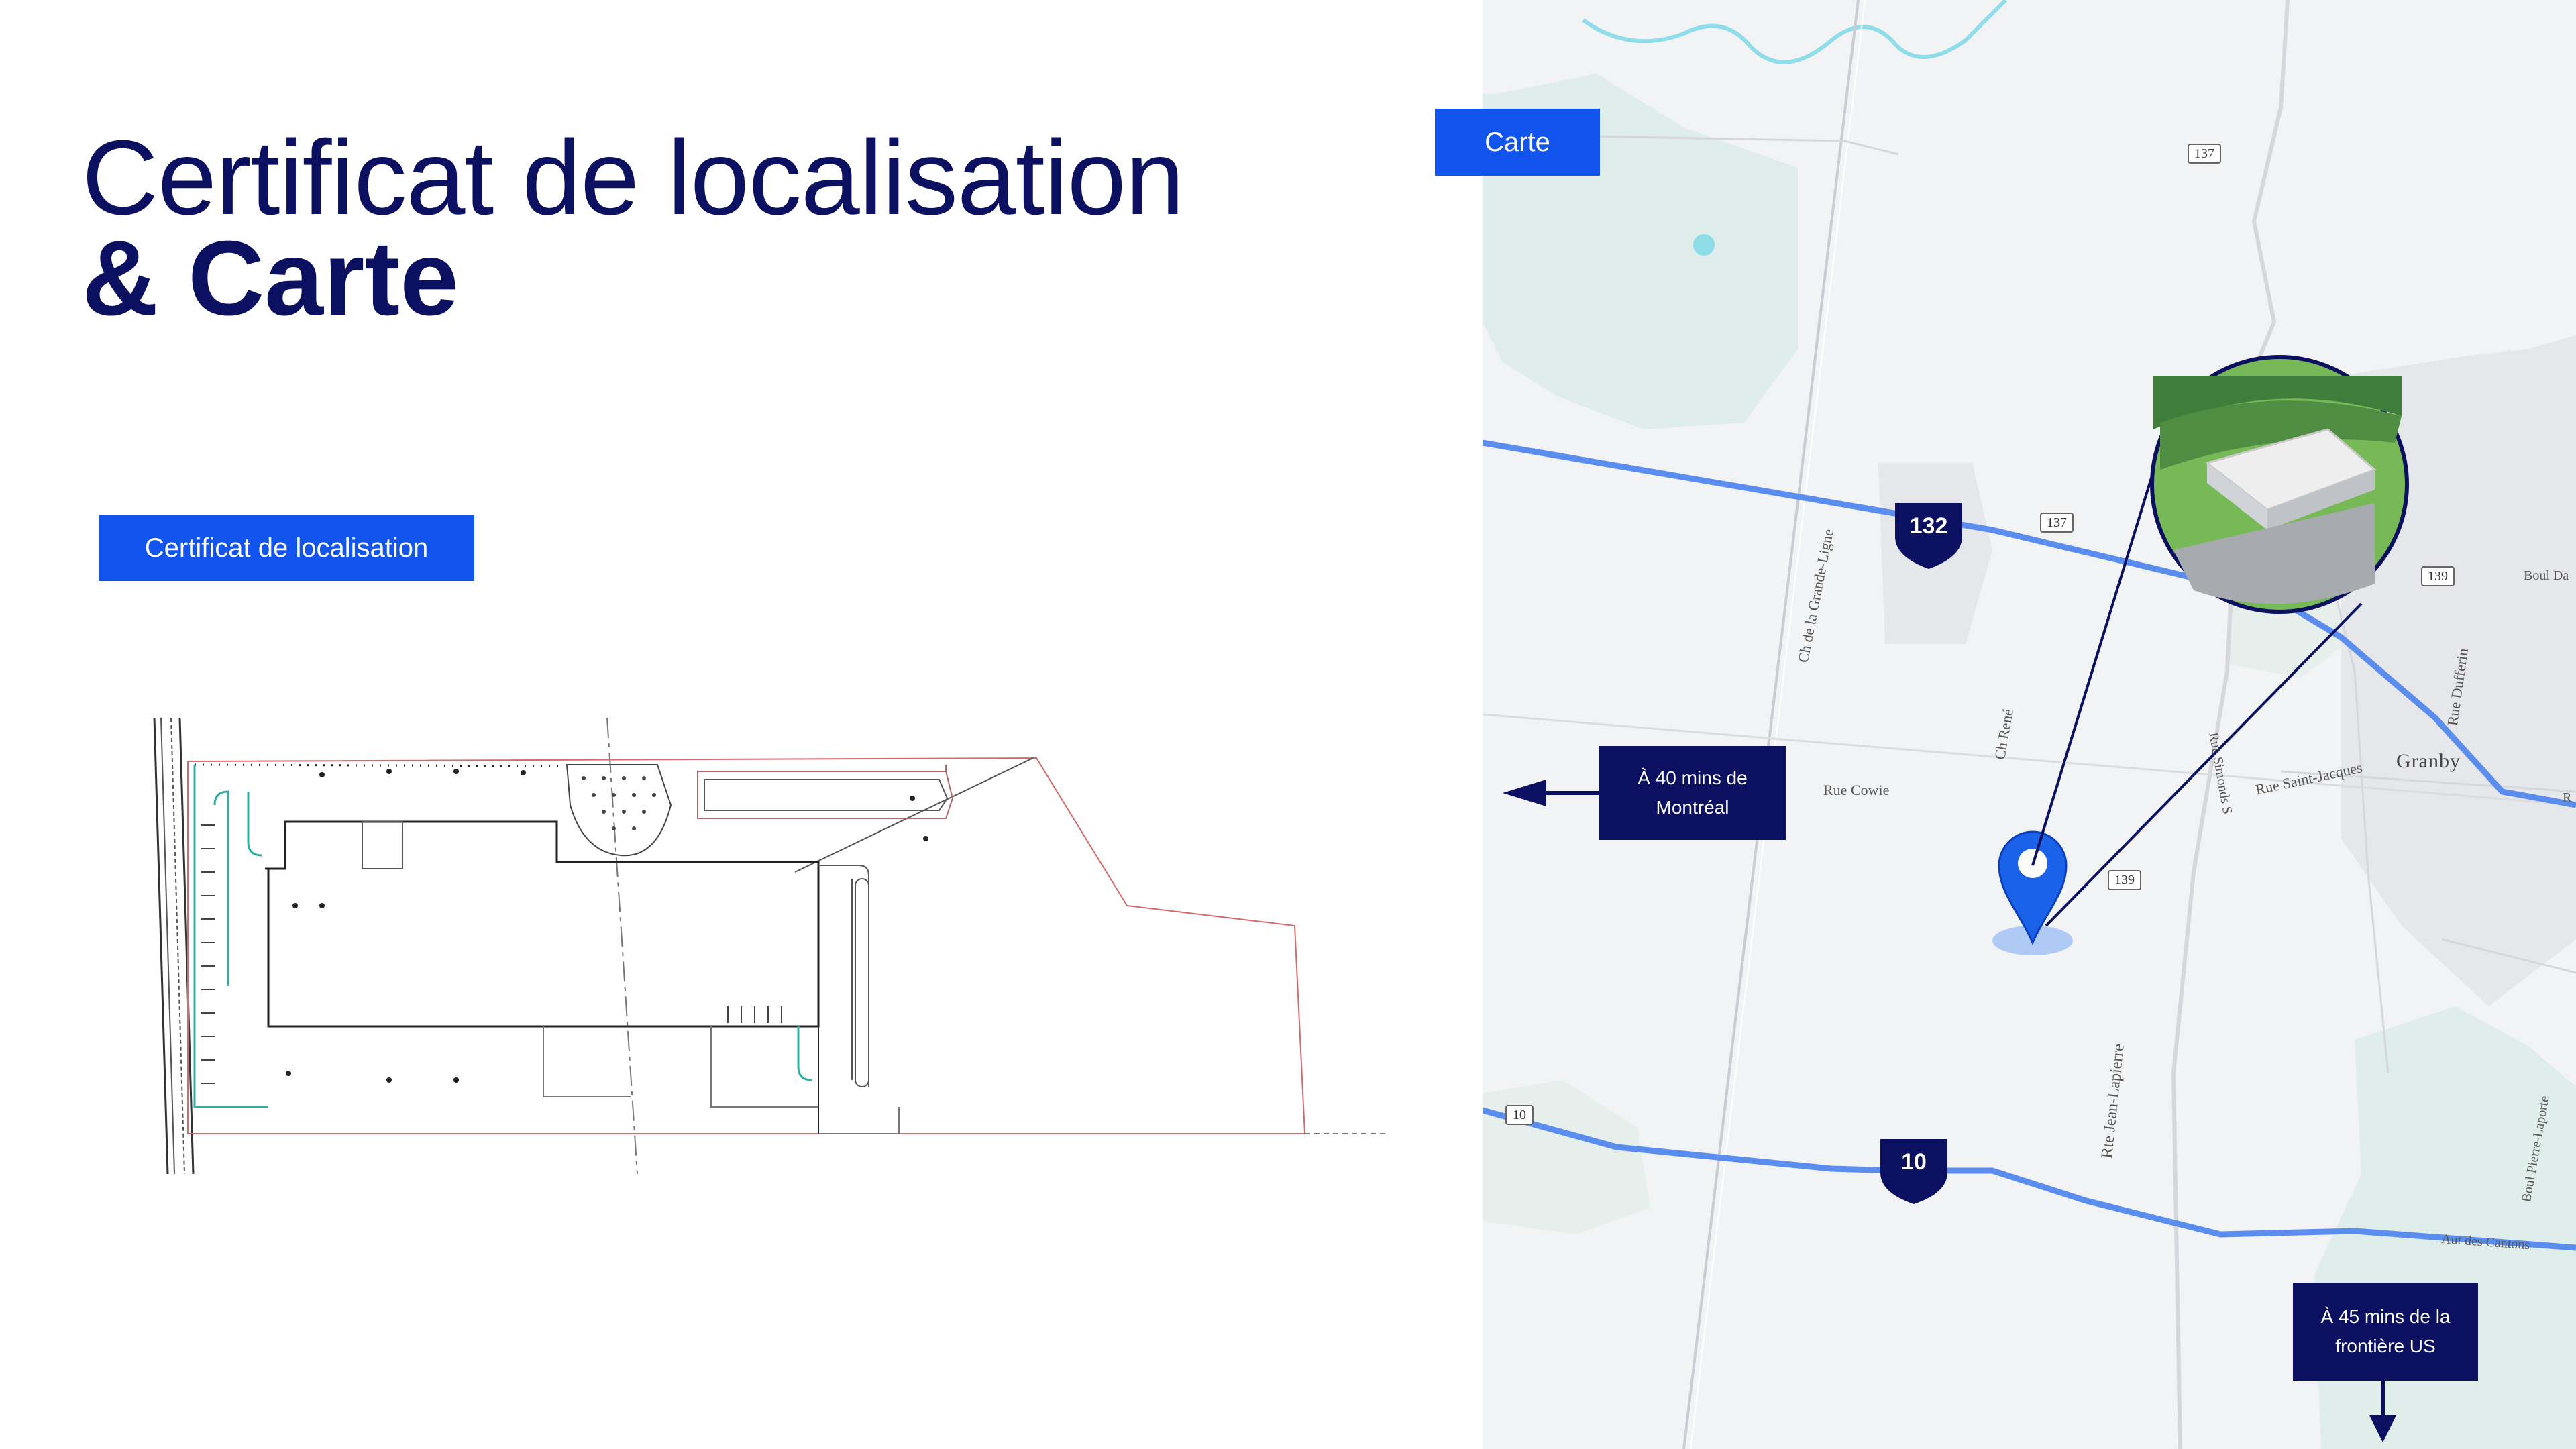 This screenshot has width=2576, height=1449. I want to click on certificate-button: Certificat de localisation, so click(286, 548).